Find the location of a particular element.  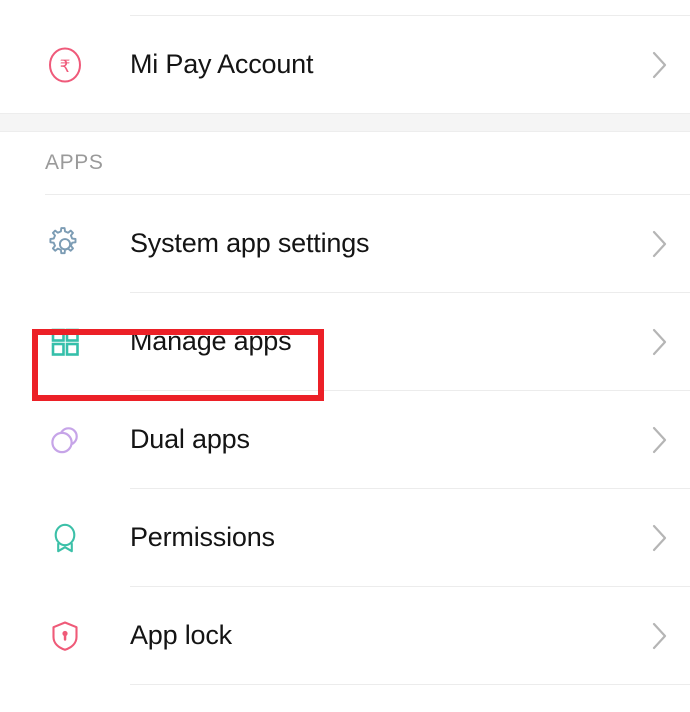

settings-row-label: Dual apps is located at coordinates (190, 439).